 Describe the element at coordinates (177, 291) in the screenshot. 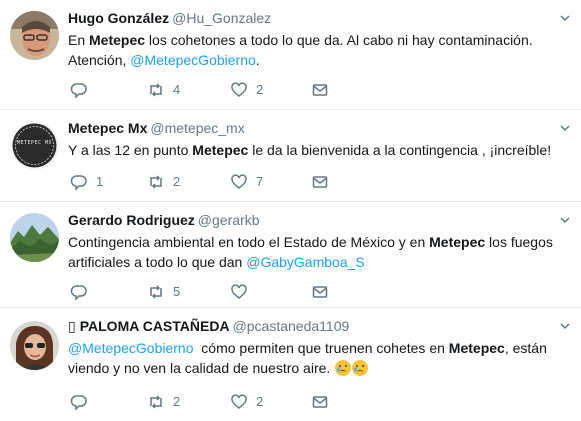

I see `retweet-count: 5` at that location.